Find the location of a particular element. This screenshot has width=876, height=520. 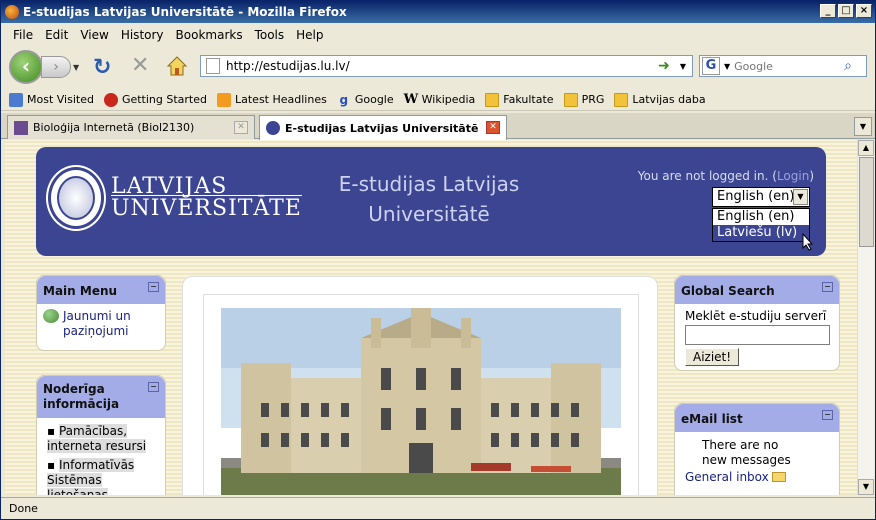

global-search-input is located at coordinates (757, 335).